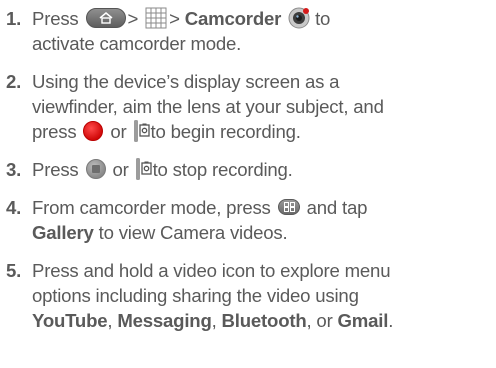  I want to click on punctuation: ., so click(391, 321).